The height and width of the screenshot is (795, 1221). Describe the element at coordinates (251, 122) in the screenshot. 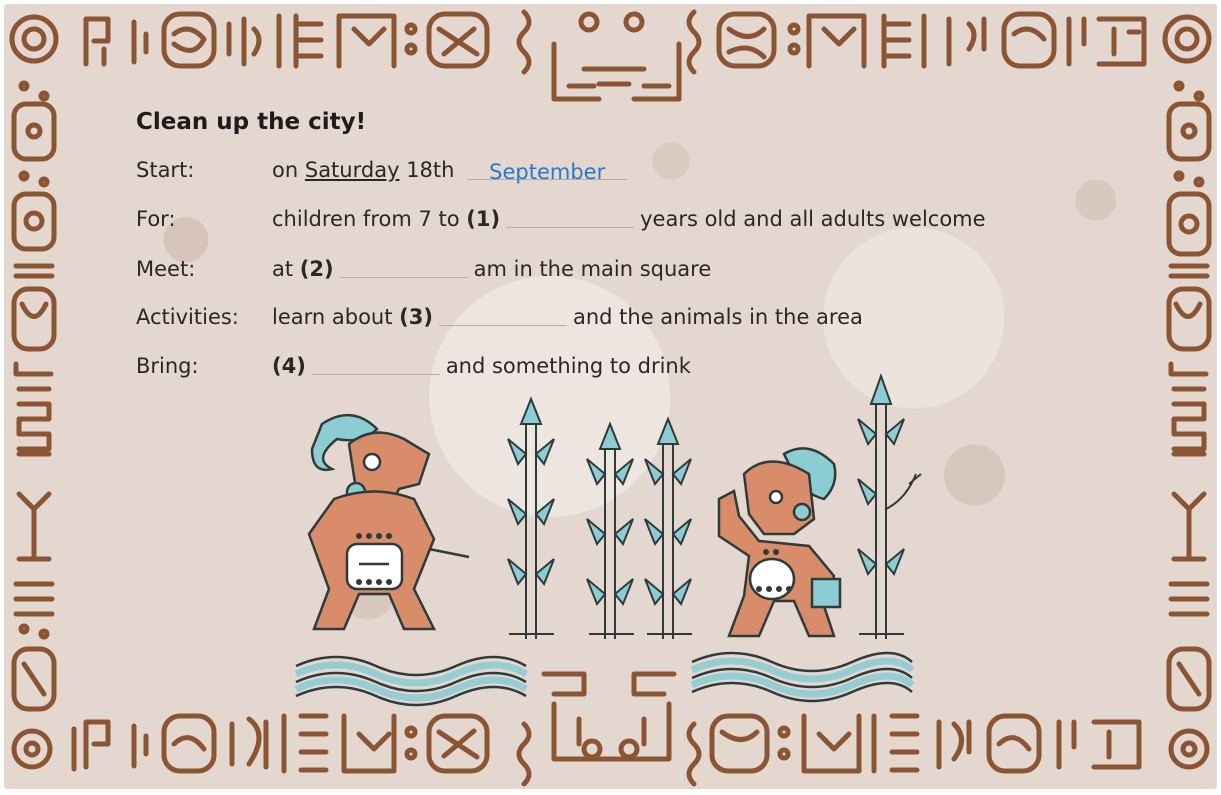

I see `poster-title: Clean up the city!` at that location.